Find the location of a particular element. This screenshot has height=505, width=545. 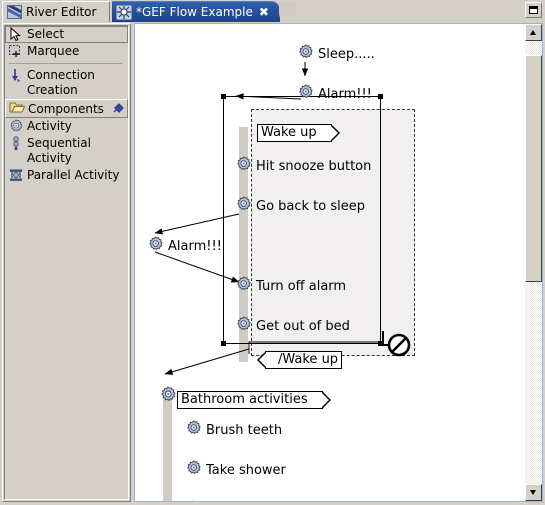

palette-item-label: Parallel Activity is located at coordinates (73, 175).